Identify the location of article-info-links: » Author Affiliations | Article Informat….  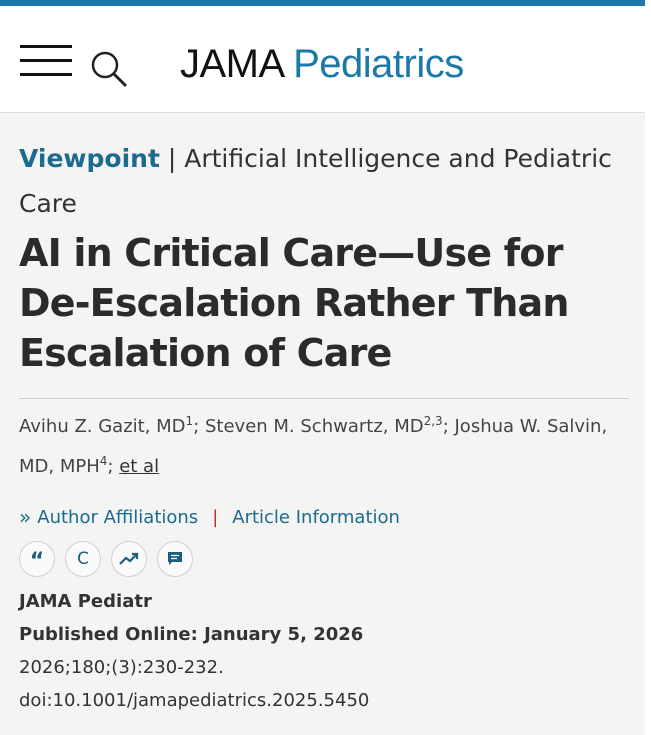
(324, 517).